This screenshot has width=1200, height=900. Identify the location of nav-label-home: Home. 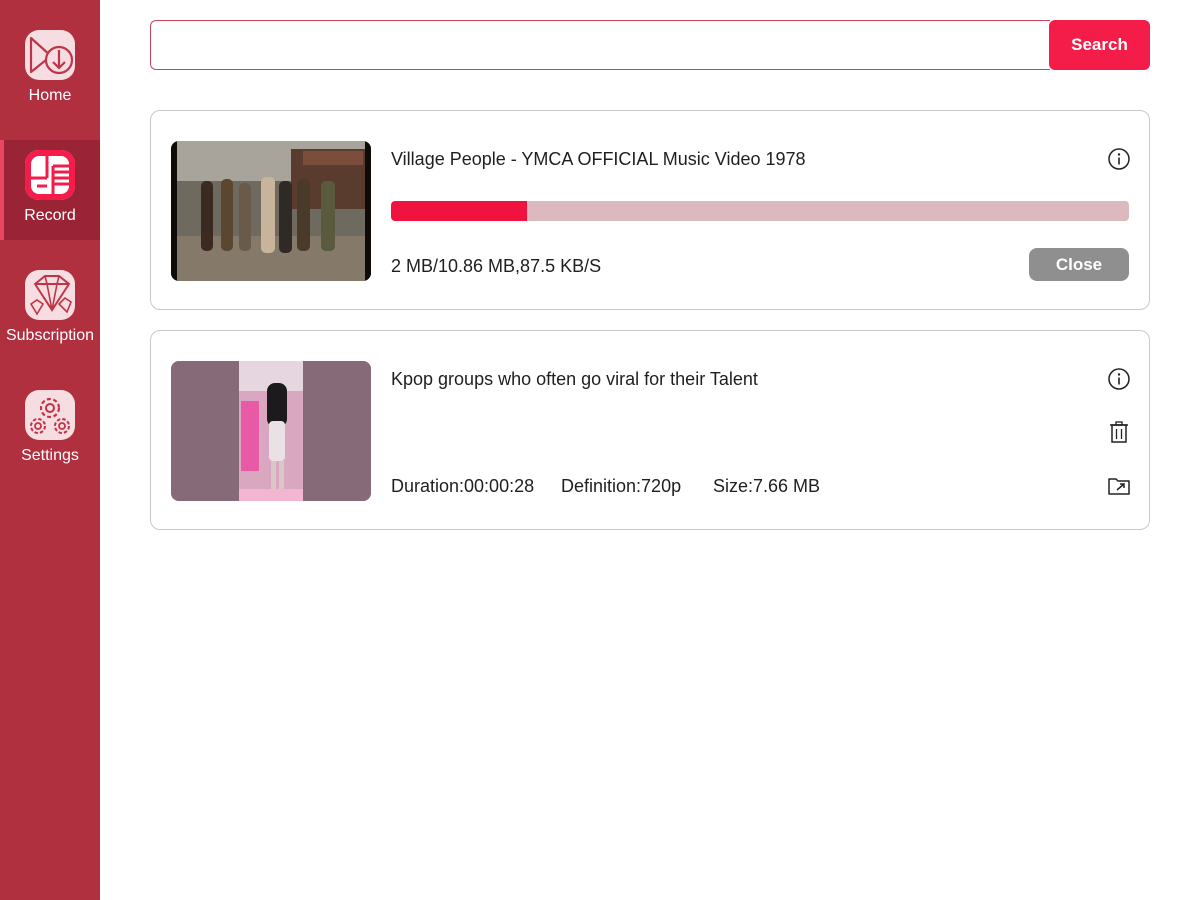
(50, 95).